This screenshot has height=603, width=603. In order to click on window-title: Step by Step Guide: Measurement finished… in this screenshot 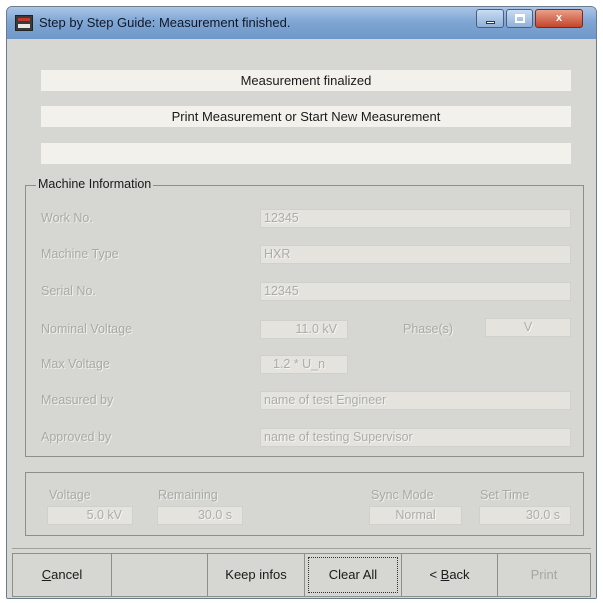, I will do `click(165, 22)`.